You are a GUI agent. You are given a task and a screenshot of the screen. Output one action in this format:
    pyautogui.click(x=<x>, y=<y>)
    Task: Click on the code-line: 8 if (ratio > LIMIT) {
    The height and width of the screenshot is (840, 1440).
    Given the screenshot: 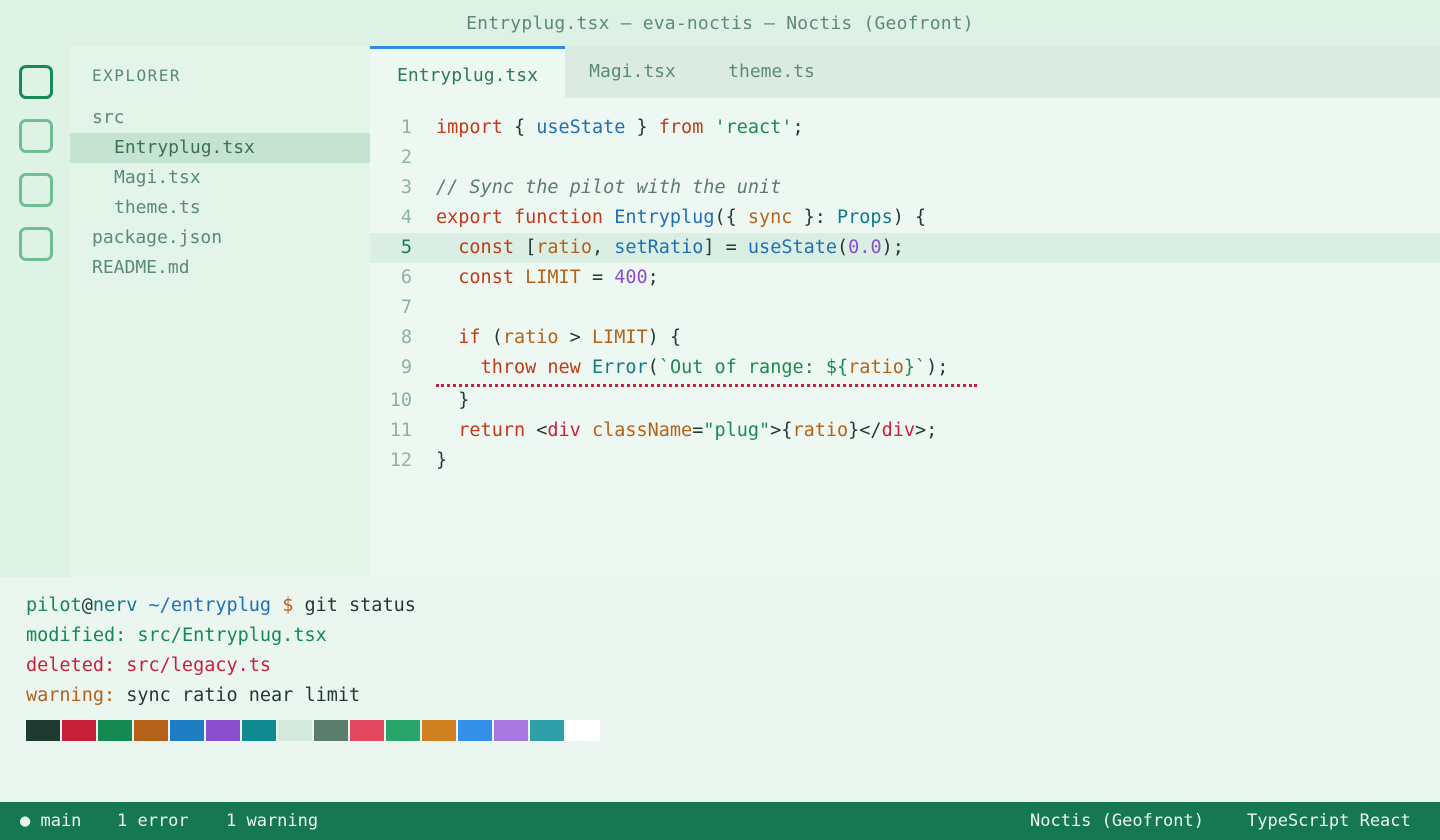 What is the action you would take?
    pyautogui.click(x=905, y=338)
    